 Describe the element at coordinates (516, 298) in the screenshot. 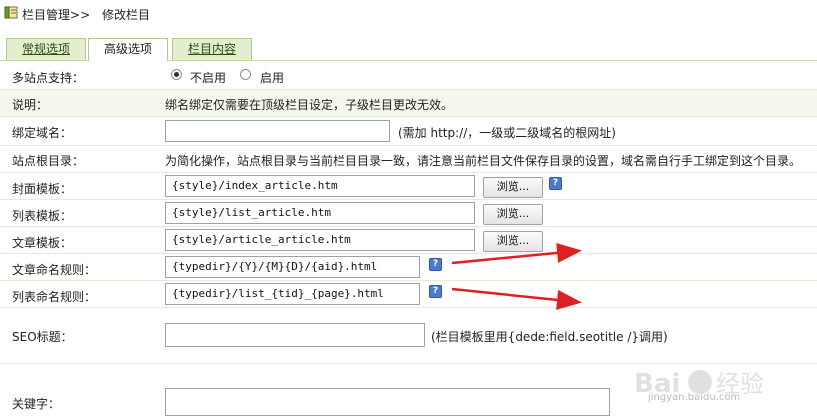

I see `arrow-list-naming` at that location.